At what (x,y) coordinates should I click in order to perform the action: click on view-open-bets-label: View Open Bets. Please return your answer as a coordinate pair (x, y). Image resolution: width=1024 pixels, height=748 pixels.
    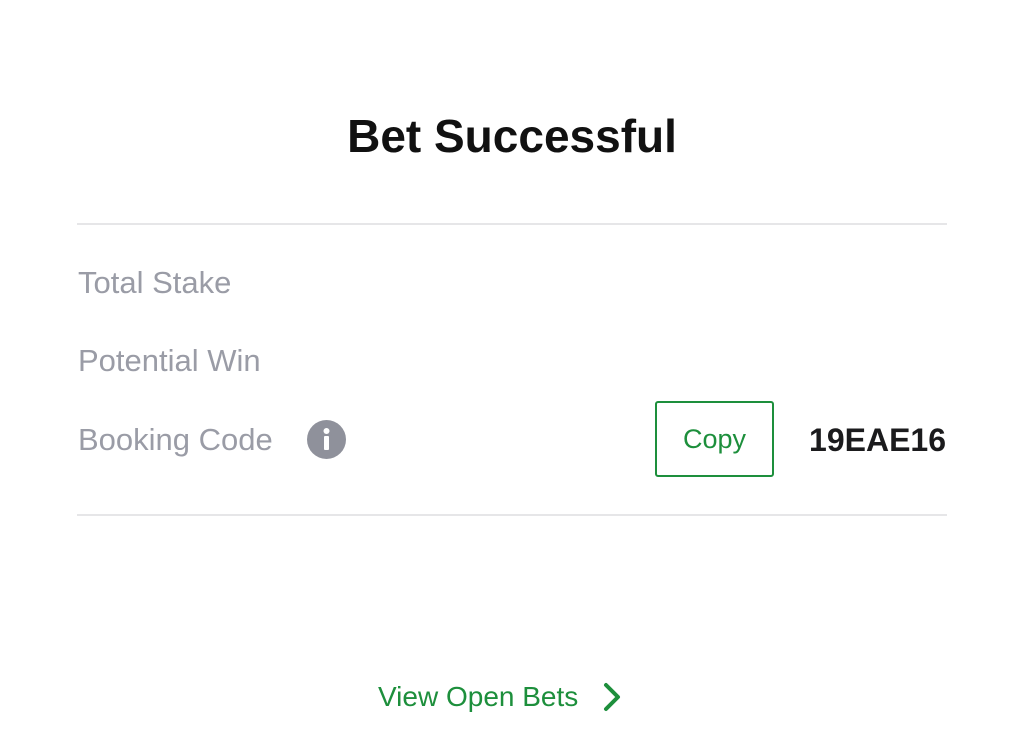
    Looking at the image, I should click on (478, 696).